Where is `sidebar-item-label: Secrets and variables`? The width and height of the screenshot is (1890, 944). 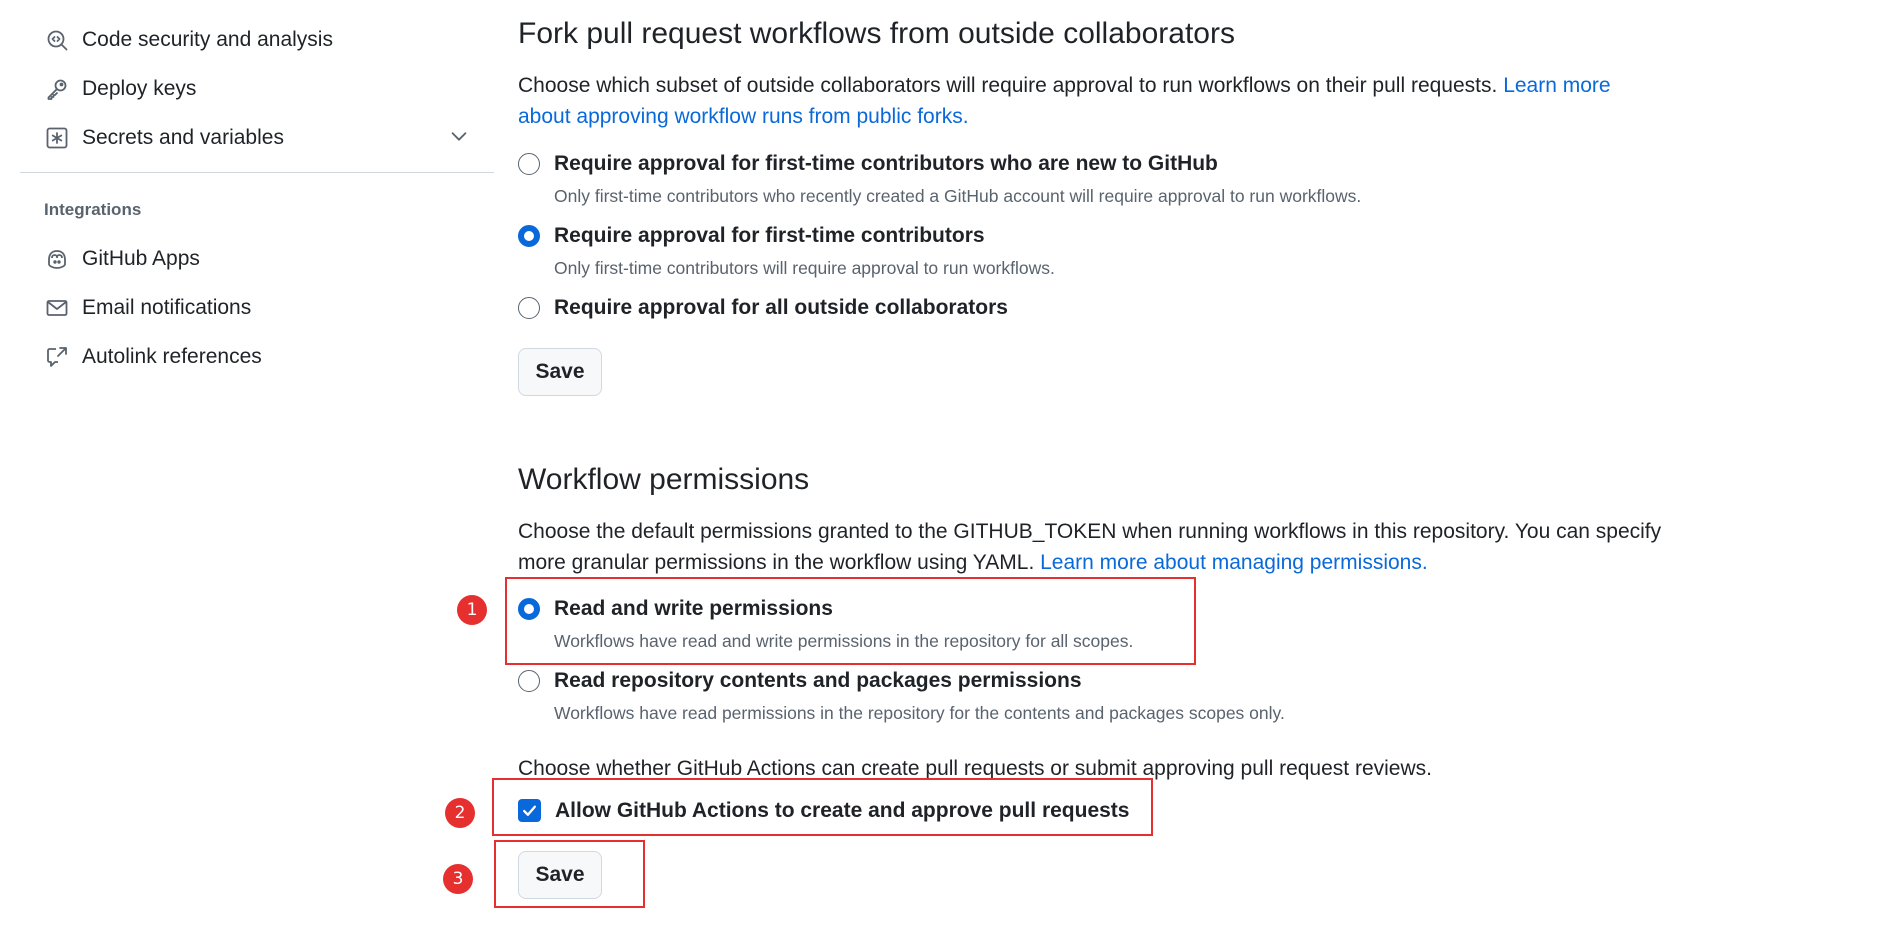
sidebar-item-label: Secrets and variables is located at coordinates (183, 137).